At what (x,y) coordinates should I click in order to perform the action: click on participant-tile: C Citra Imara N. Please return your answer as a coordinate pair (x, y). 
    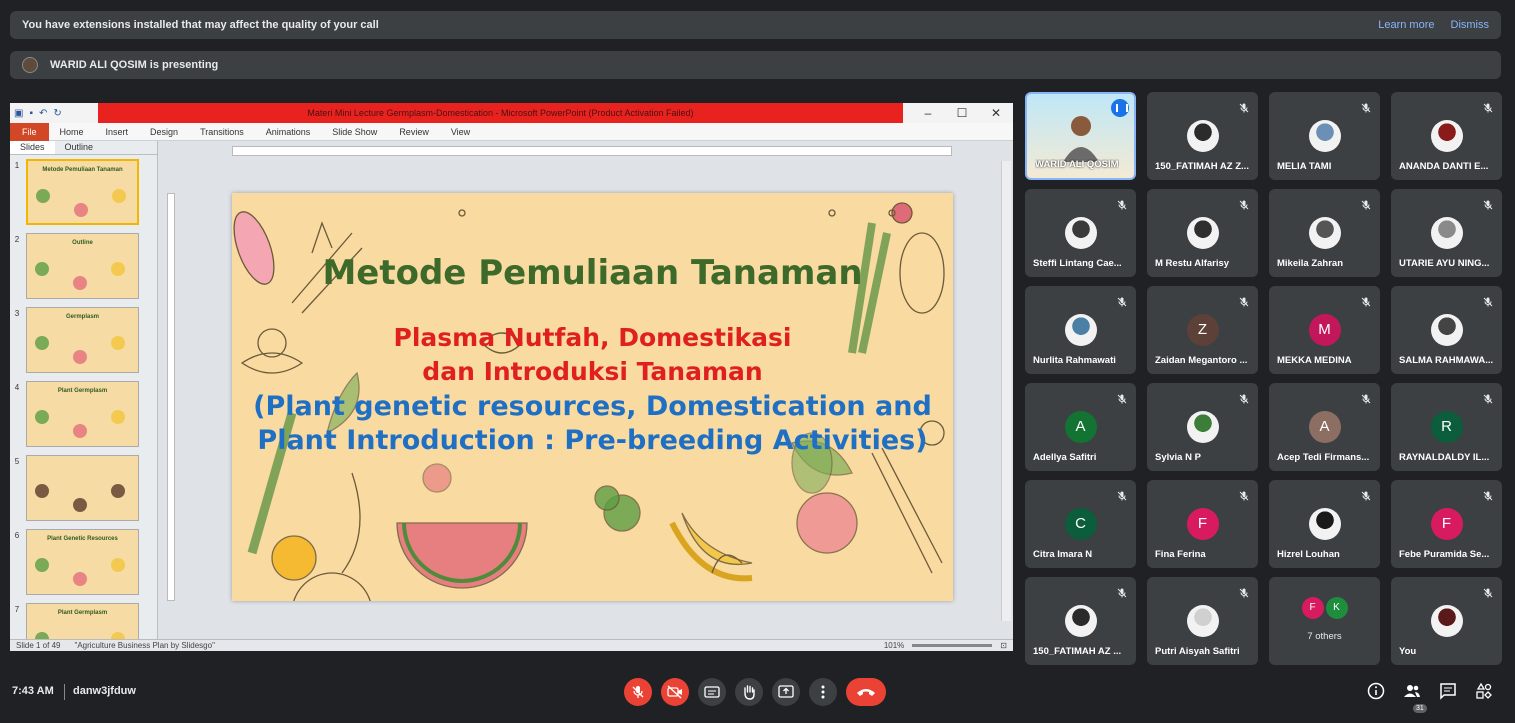
    Looking at the image, I should click on (1080, 524).